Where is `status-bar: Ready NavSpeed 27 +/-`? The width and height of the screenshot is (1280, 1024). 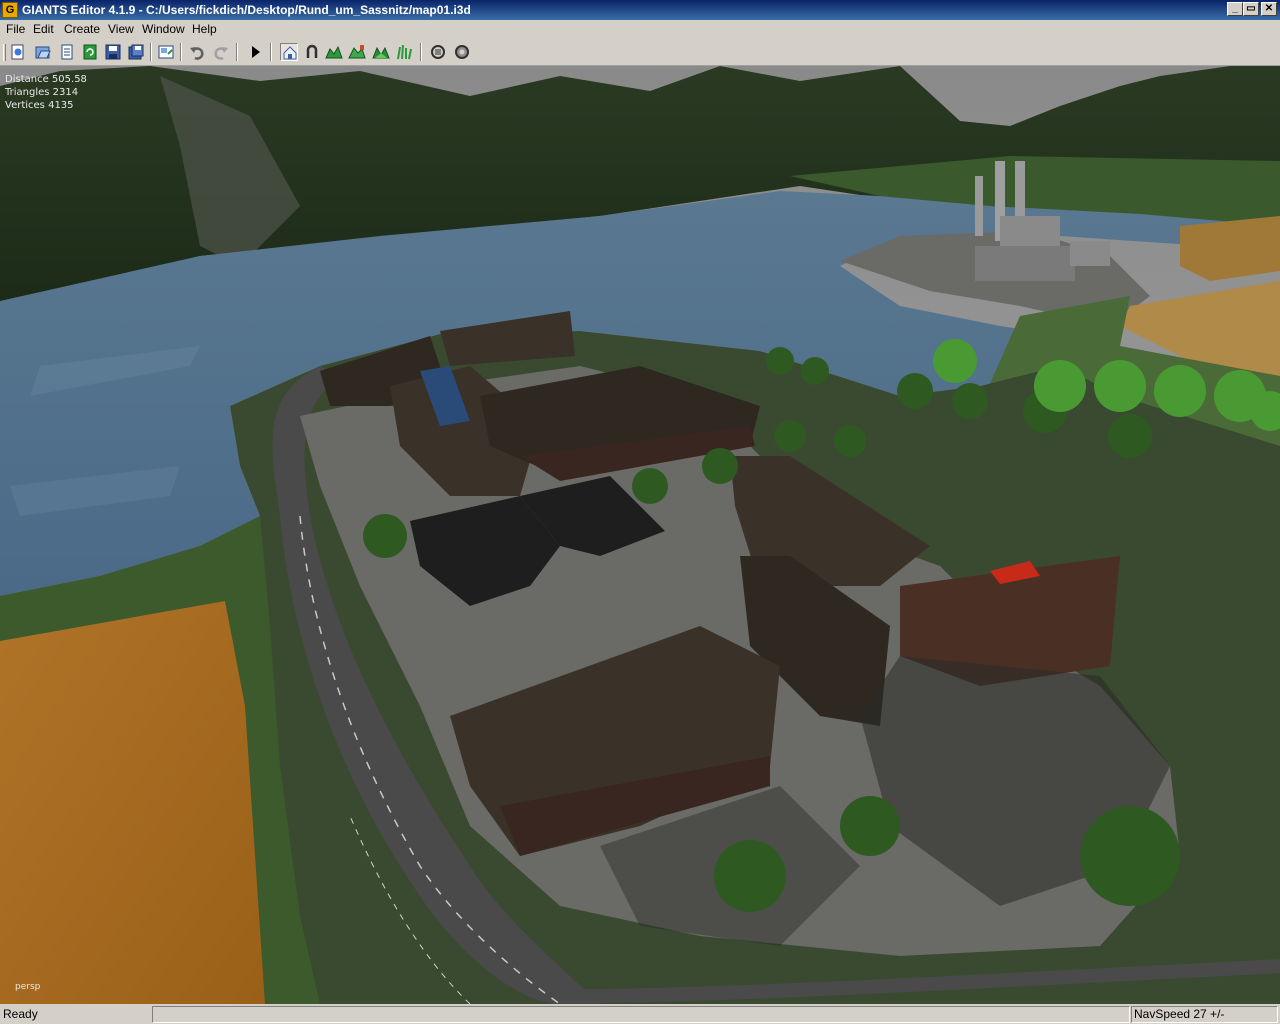
status-bar: Ready NavSpeed 27 +/- is located at coordinates (640, 1014).